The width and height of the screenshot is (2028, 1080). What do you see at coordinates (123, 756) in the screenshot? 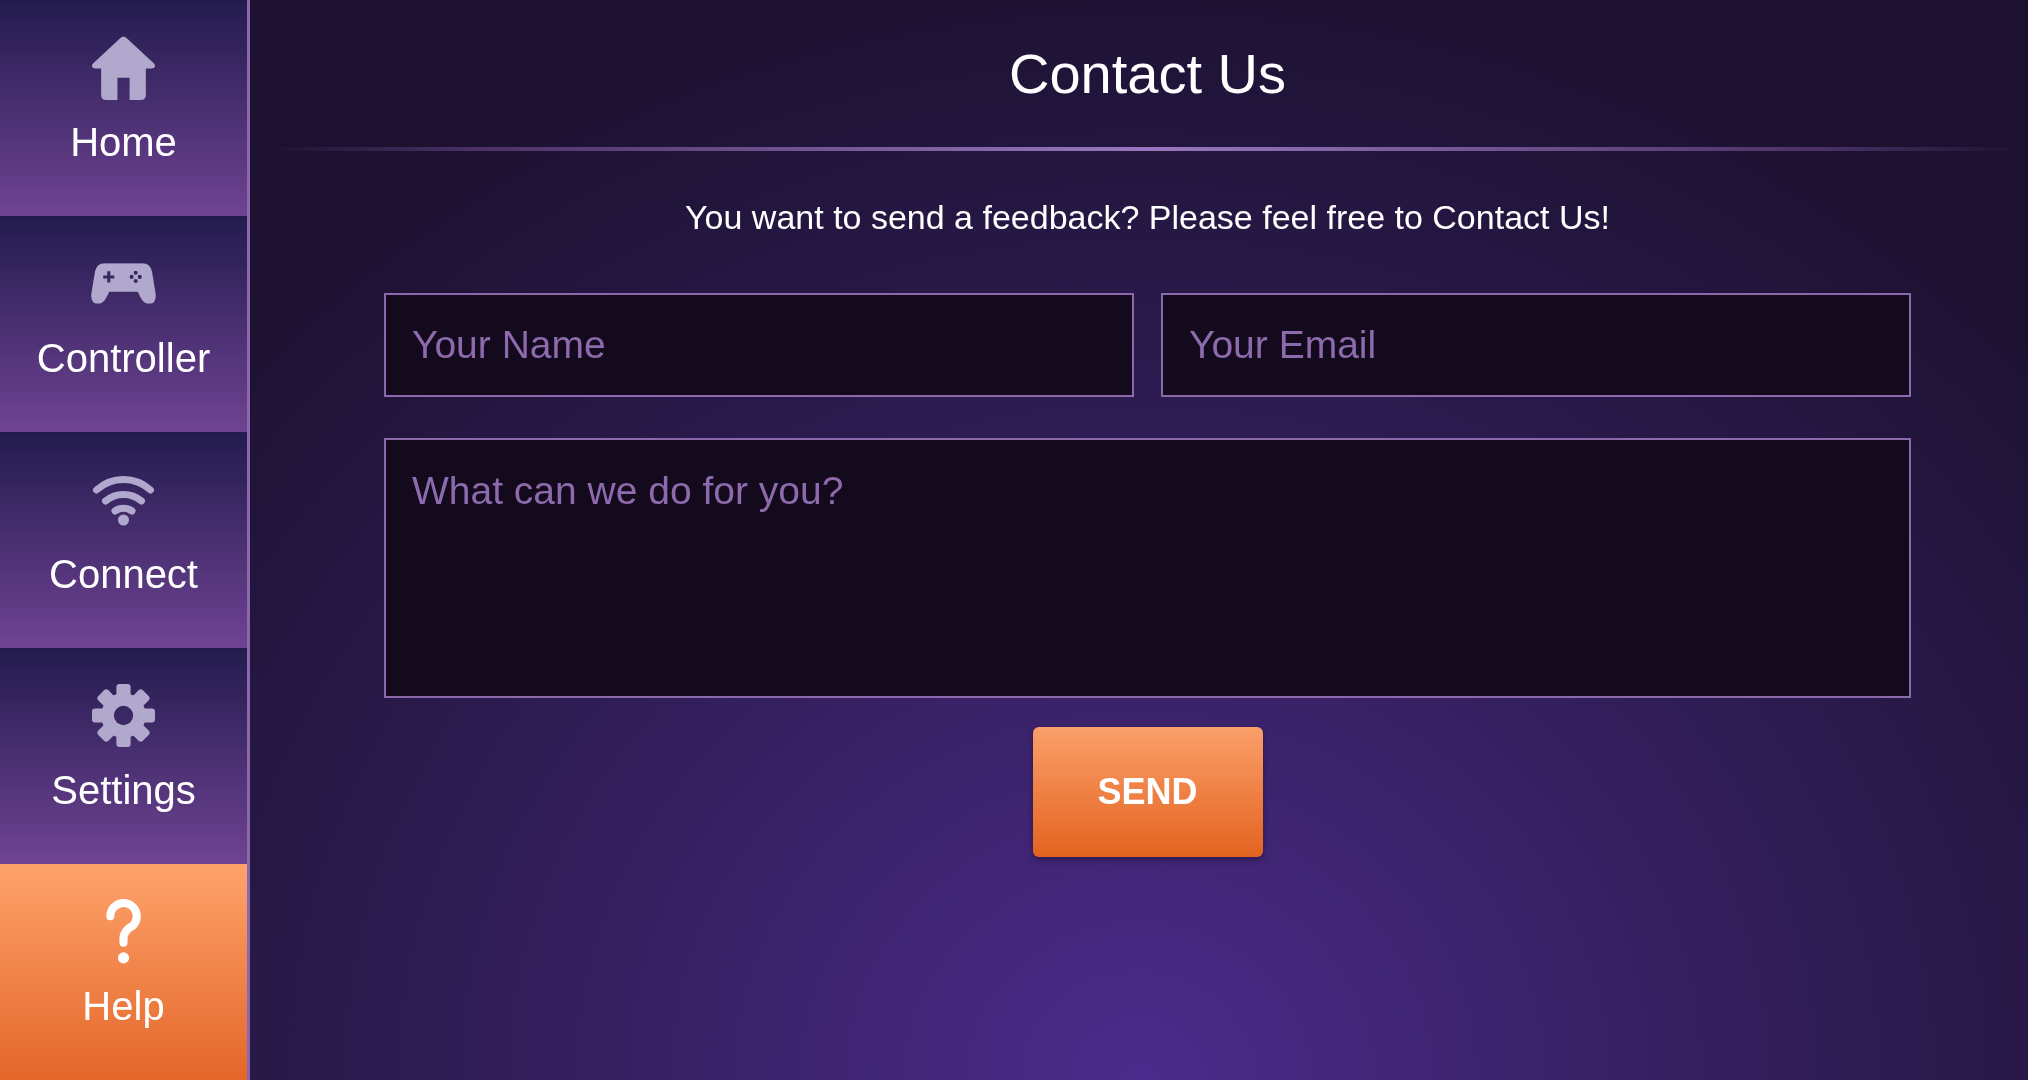
I see `sidebar-item: Settings` at bounding box center [123, 756].